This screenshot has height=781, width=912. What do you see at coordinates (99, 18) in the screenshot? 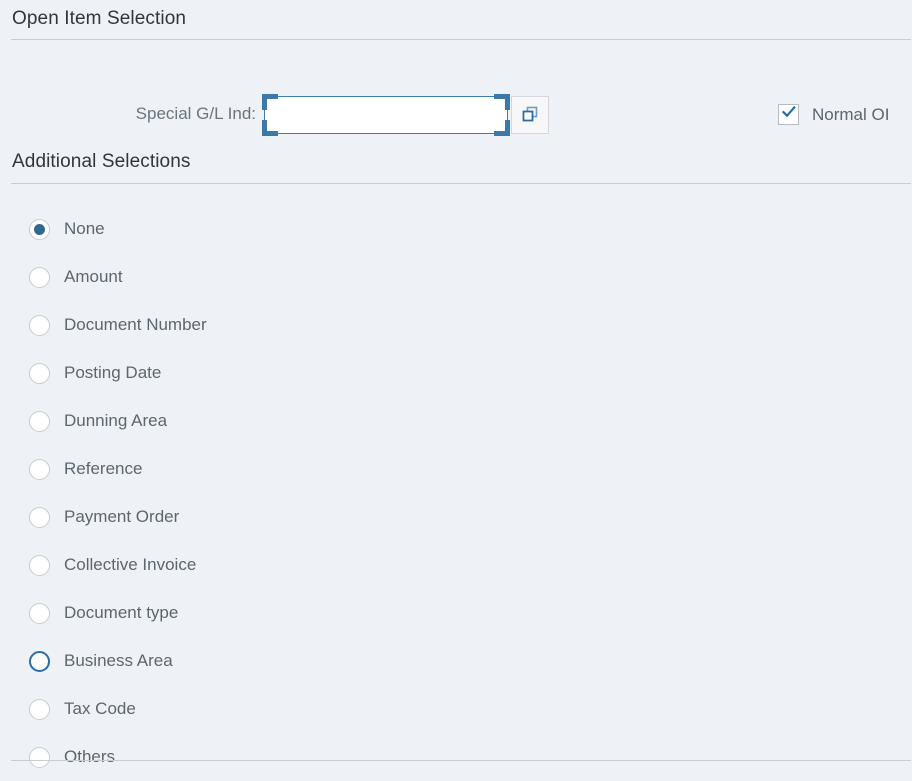
I see `open-item-selection-title: Open Item Selection` at bounding box center [99, 18].